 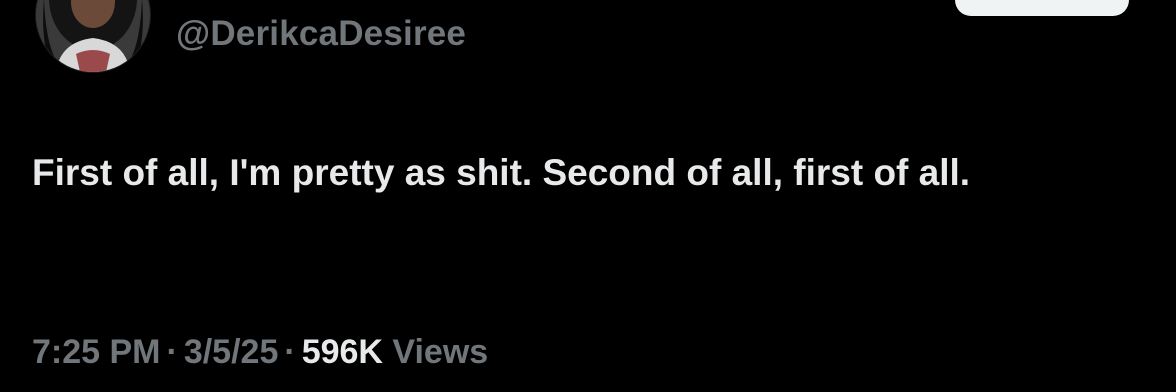 I want to click on tweet-meta: 7:25 PM · 3/5/25 · 596K Views, so click(x=260, y=352).